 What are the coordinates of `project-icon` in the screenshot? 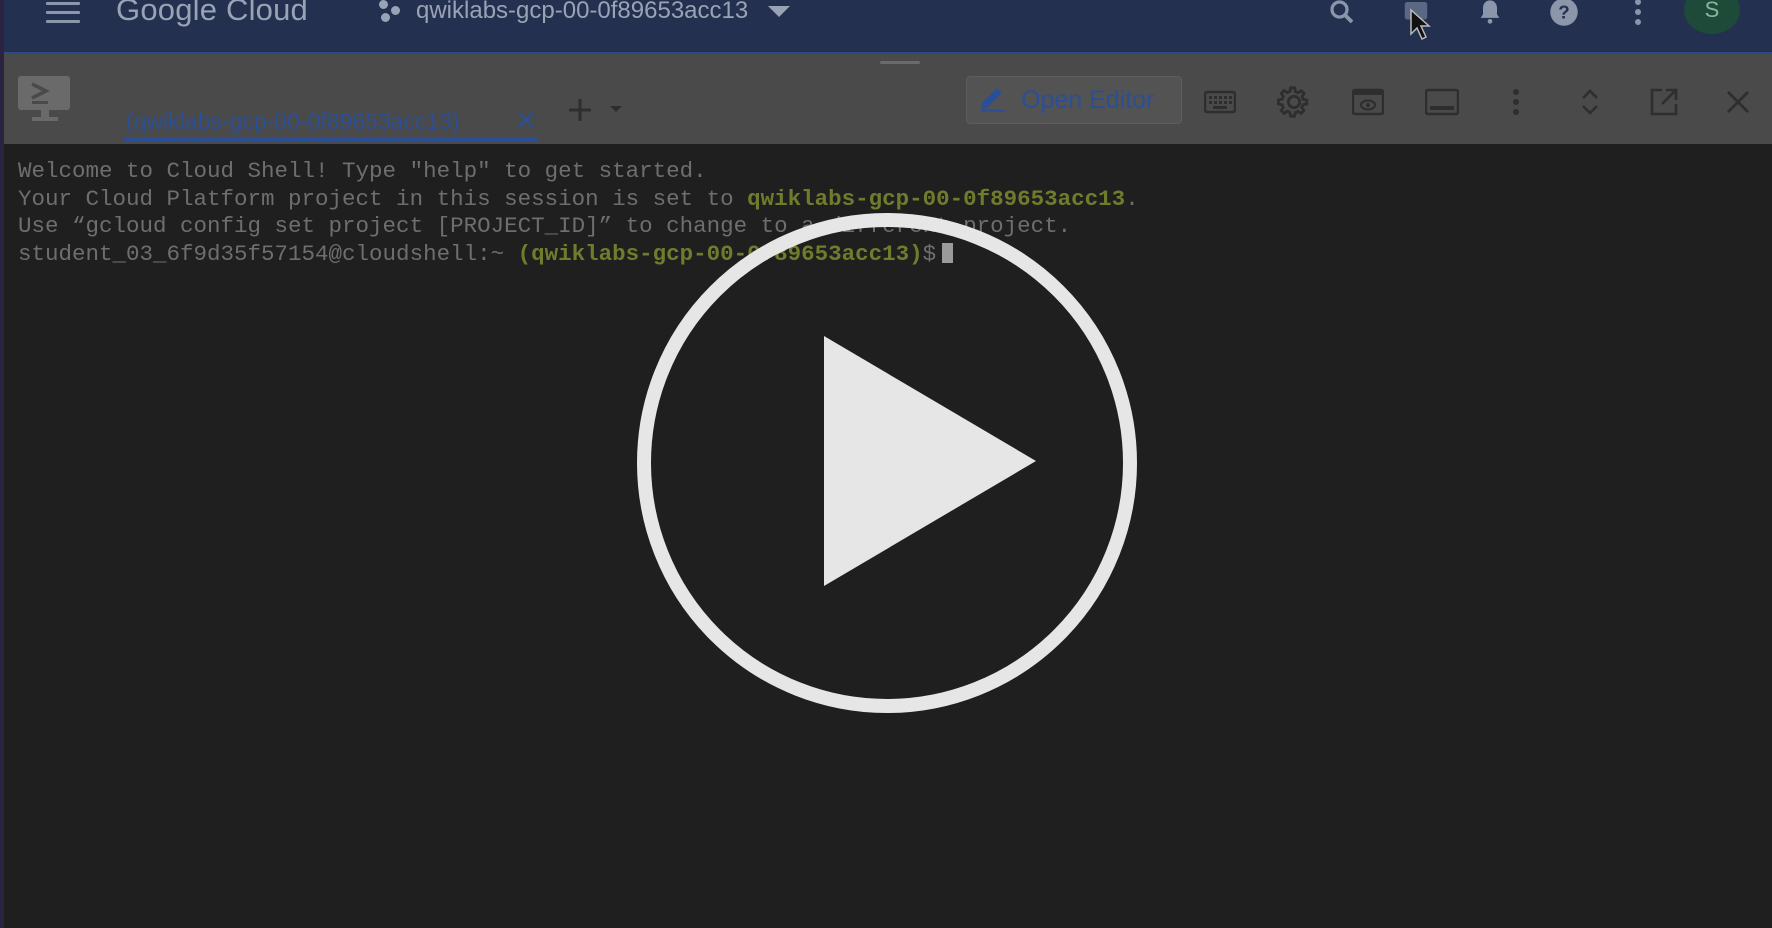 It's located at (391, 12).